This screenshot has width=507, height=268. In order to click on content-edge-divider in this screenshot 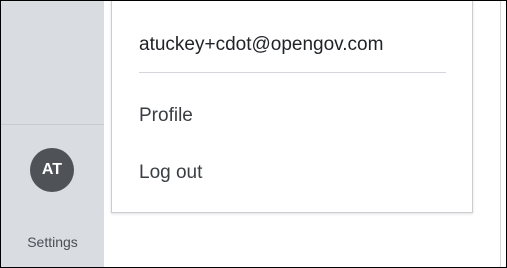, I will do `click(500, 134)`.